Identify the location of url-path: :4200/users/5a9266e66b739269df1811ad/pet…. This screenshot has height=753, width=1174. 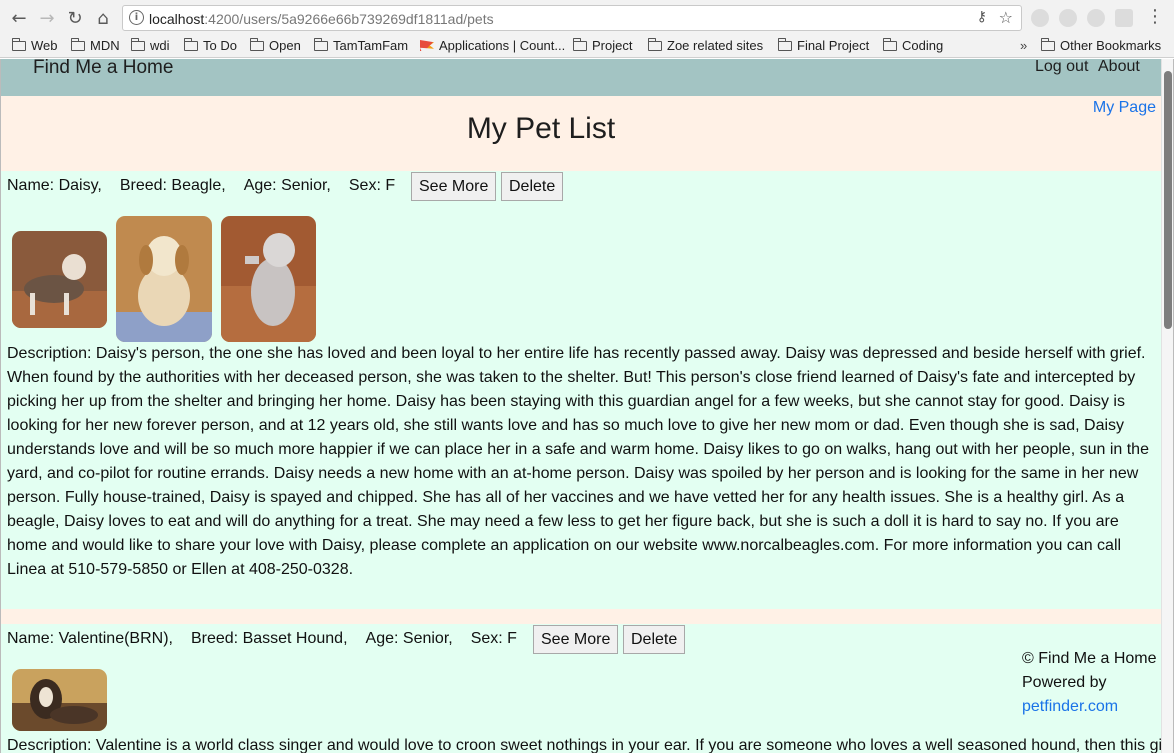
(349, 19).